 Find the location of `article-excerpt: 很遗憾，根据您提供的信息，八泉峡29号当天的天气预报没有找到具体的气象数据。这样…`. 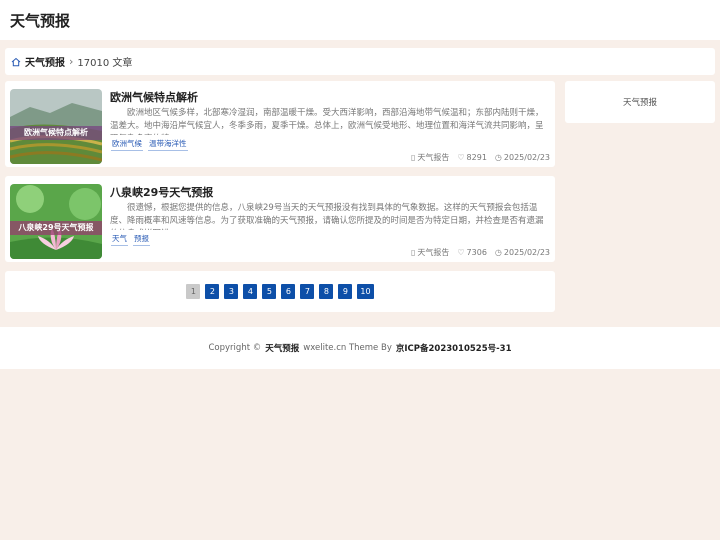

article-excerpt: 很遗憾，根据您提供的信息，八泉峡29号当天的天气预报没有找到具体的气象数据。这样… is located at coordinates (327, 216).